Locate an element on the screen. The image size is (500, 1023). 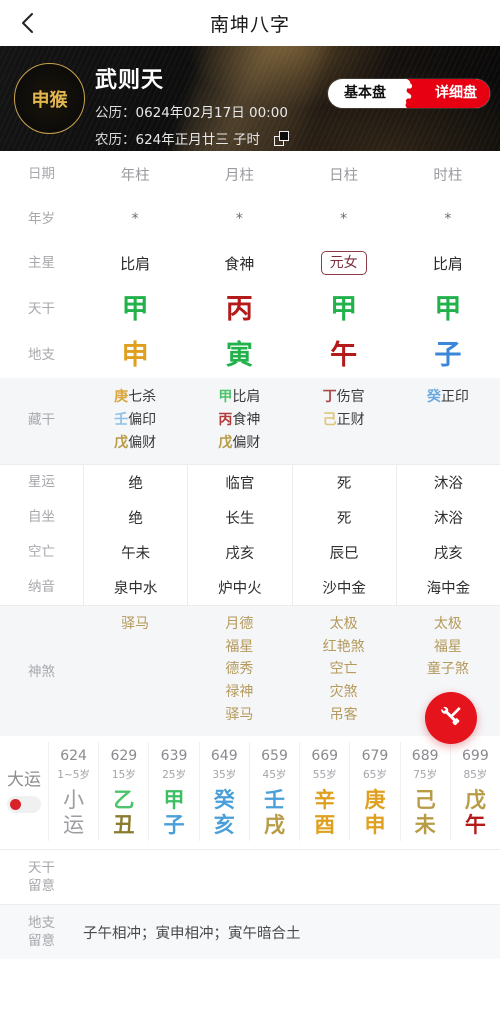
age-year: * is located at coordinates (135, 219).